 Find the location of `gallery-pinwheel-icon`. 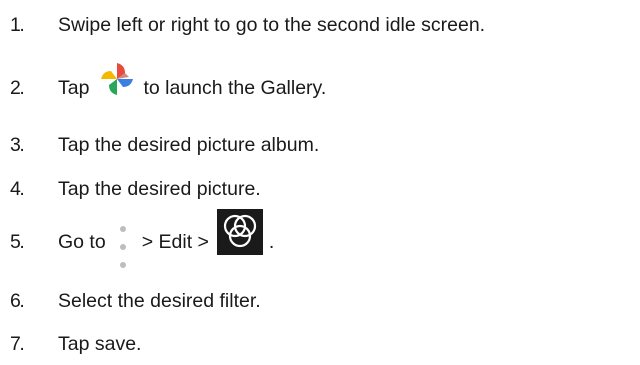

gallery-pinwheel-icon is located at coordinates (117, 88).